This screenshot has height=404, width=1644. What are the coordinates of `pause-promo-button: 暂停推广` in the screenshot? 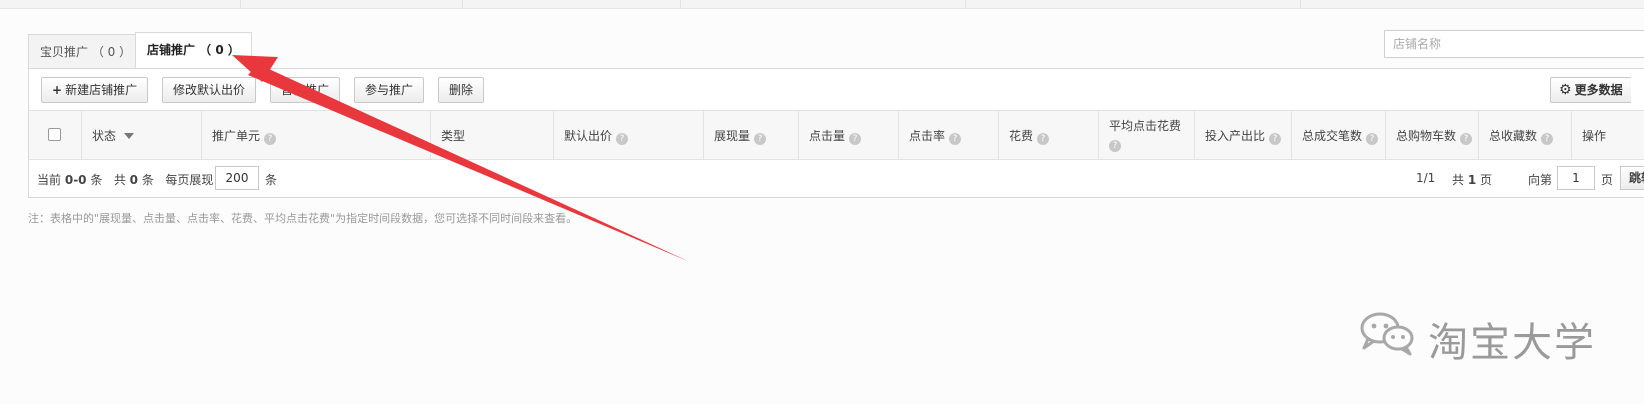 It's located at (305, 90).